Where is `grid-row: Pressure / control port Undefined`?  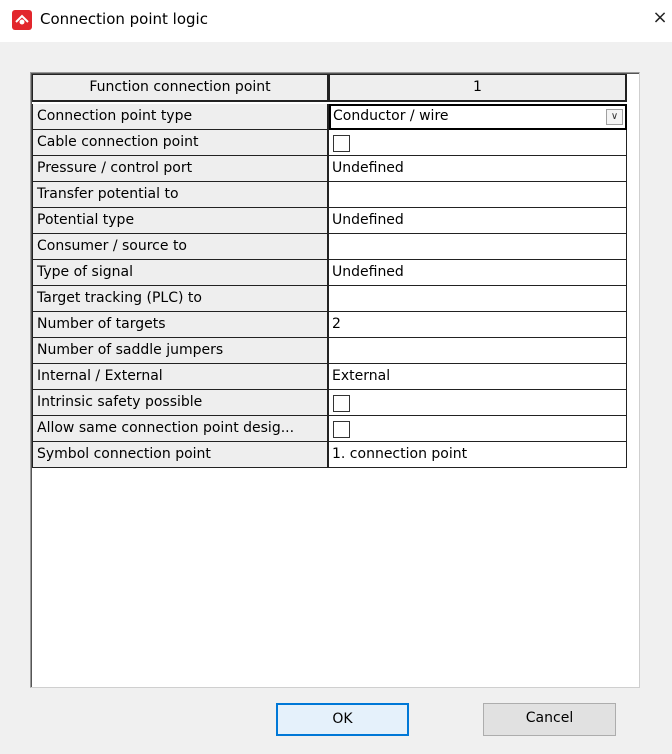 grid-row: Pressure / control port Undefined is located at coordinates (329, 169).